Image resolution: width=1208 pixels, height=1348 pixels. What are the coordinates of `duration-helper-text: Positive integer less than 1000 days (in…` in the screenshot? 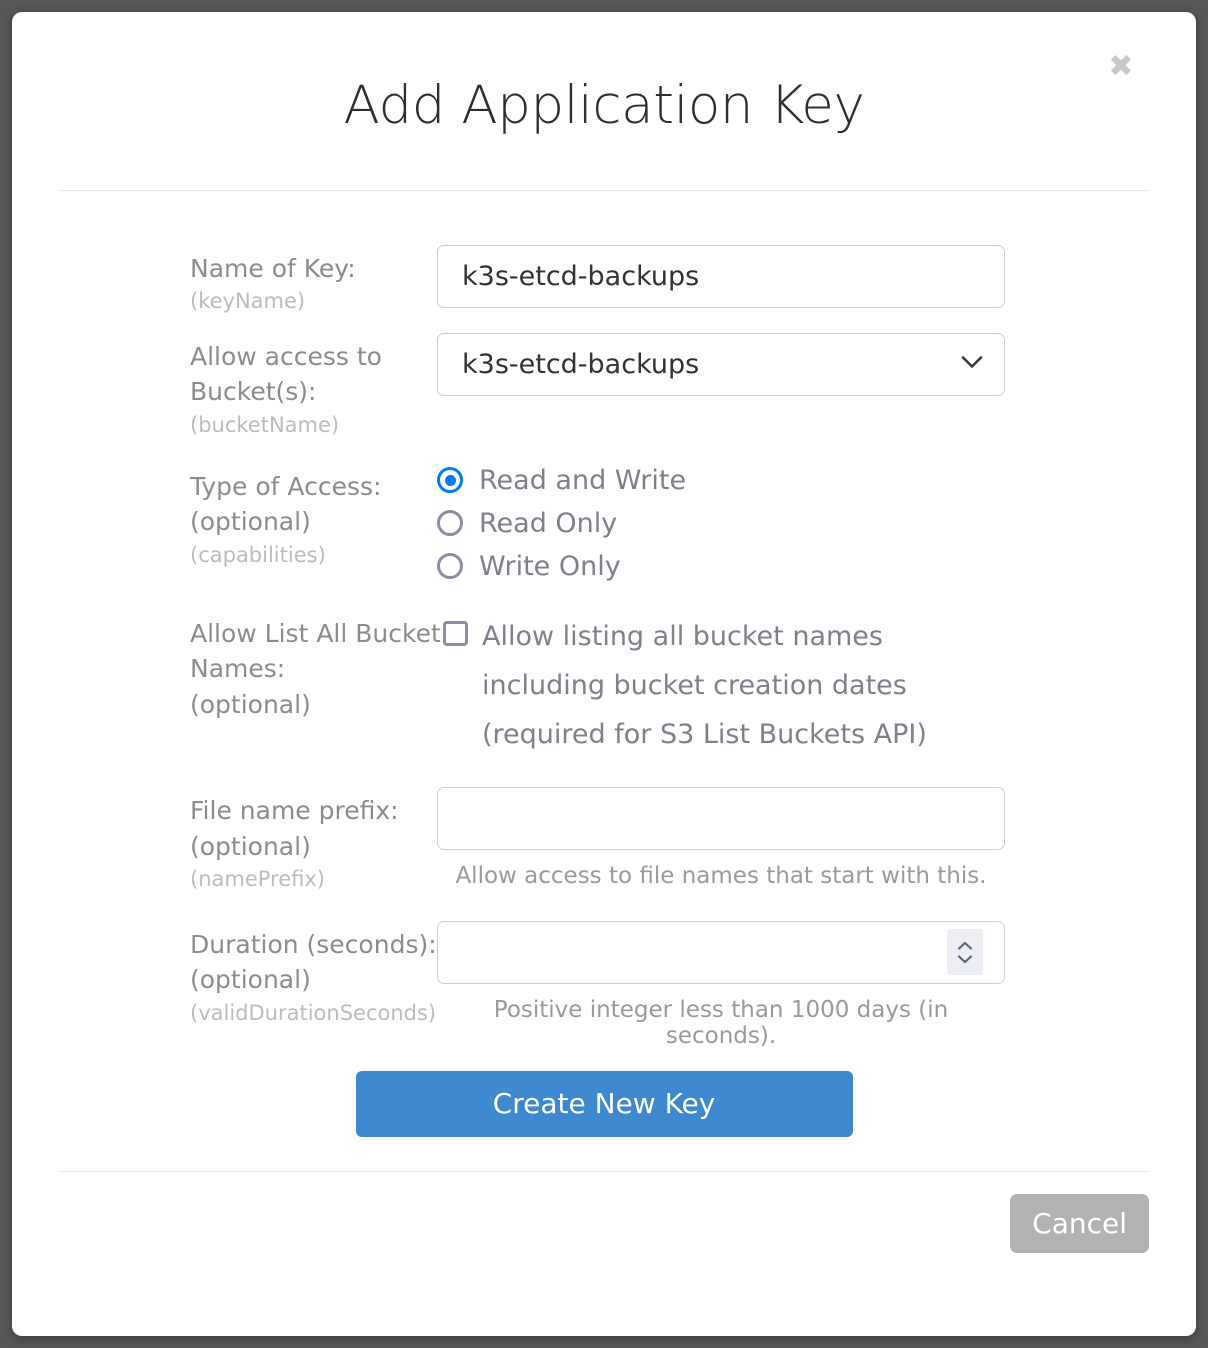 It's located at (721, 1022).